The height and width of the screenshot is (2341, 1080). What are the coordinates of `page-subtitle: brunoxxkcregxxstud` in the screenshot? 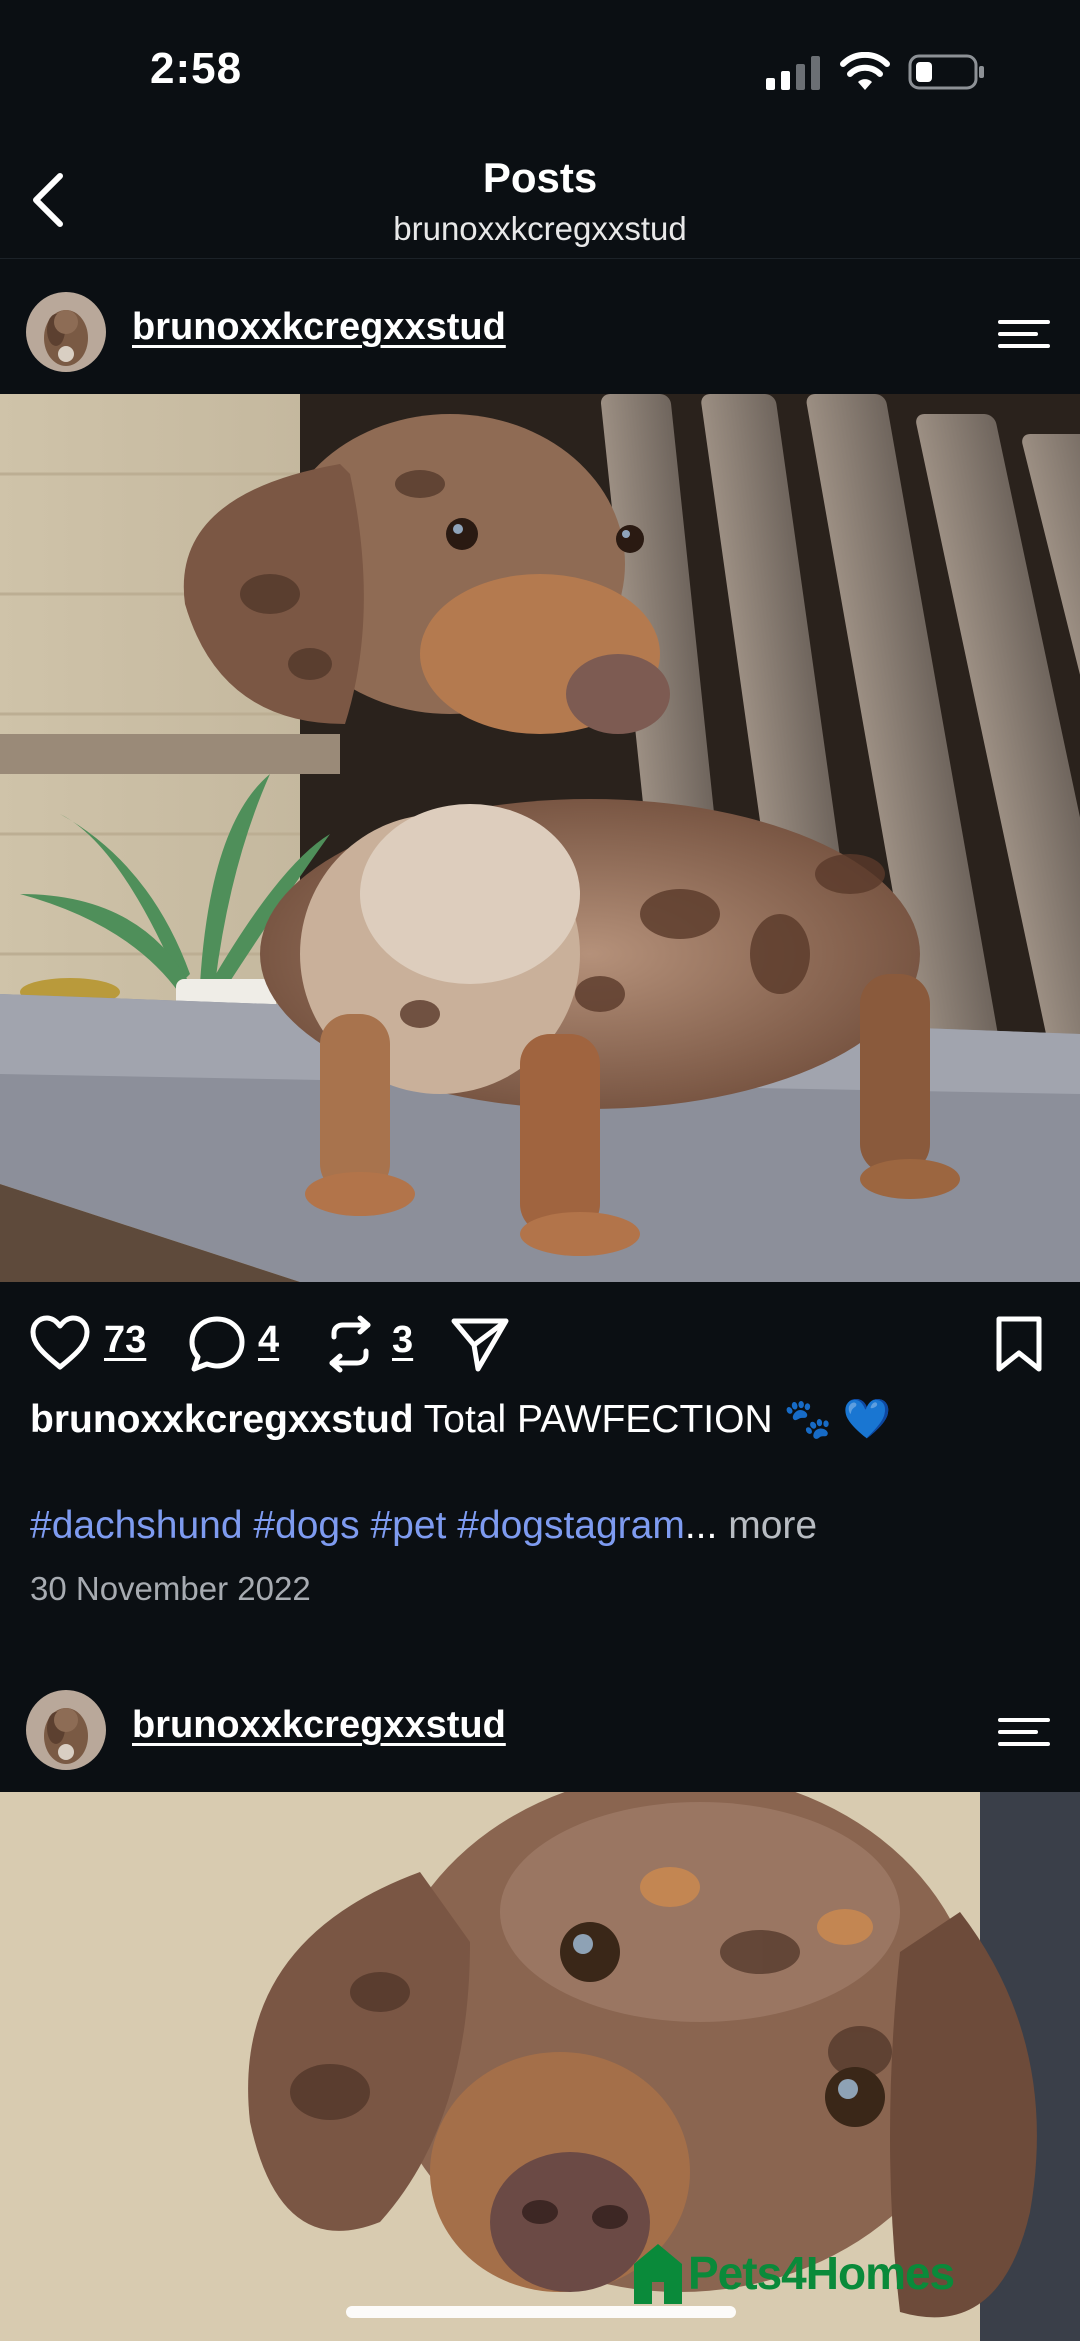 It's located at (540, 228).